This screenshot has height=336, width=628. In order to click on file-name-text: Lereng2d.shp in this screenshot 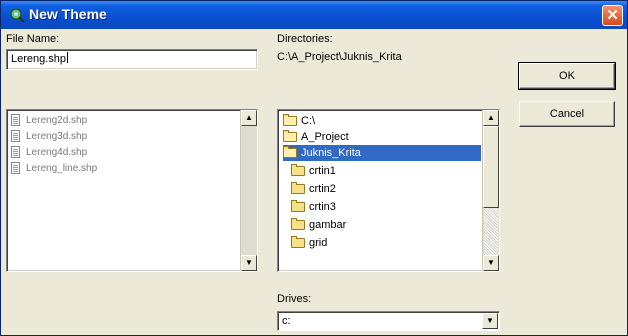, I will do `click(57, 120)`.